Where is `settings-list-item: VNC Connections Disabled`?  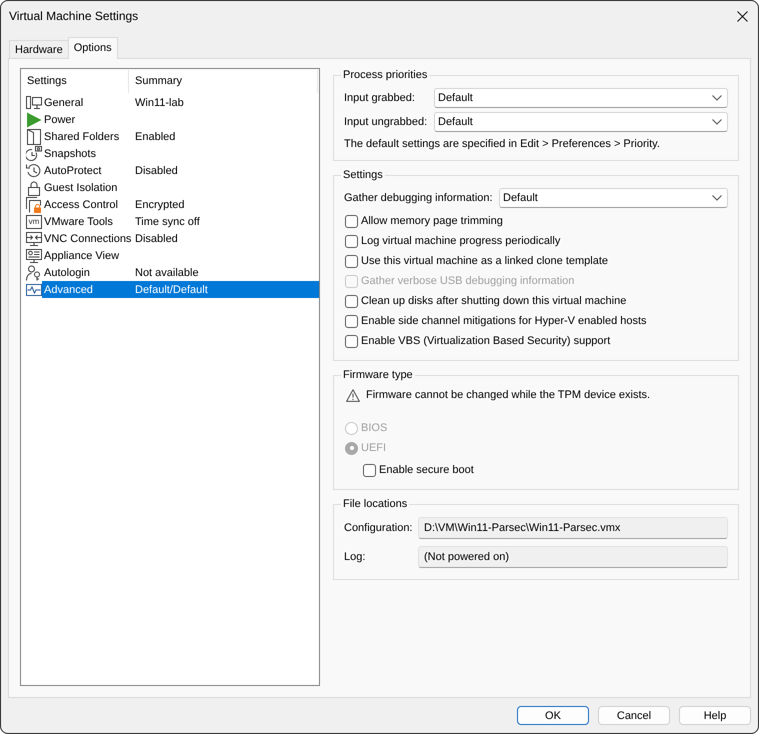 settings-list-item: VNC Connections Disabled is located at coordinates (180, 238).